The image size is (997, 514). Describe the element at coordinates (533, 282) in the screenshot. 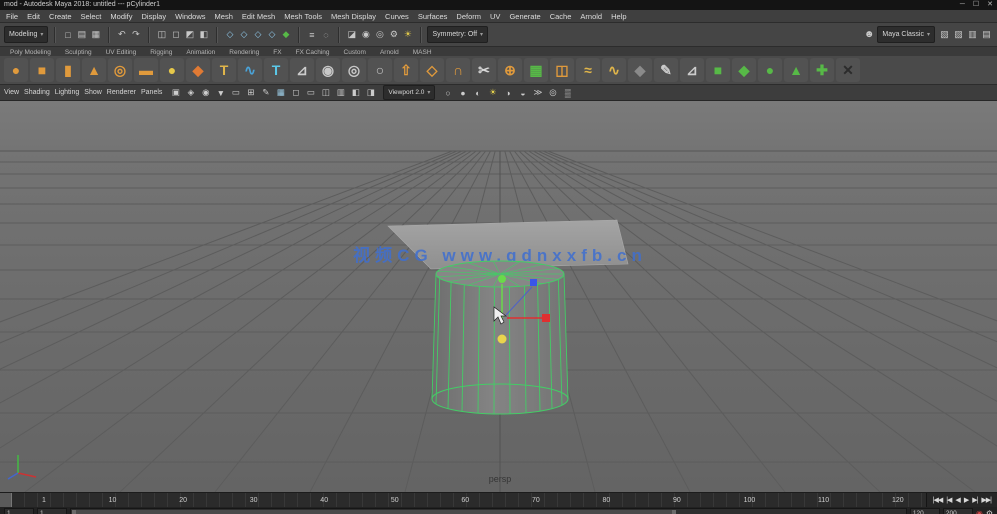

I see `manipulator-z-handle` at that location.